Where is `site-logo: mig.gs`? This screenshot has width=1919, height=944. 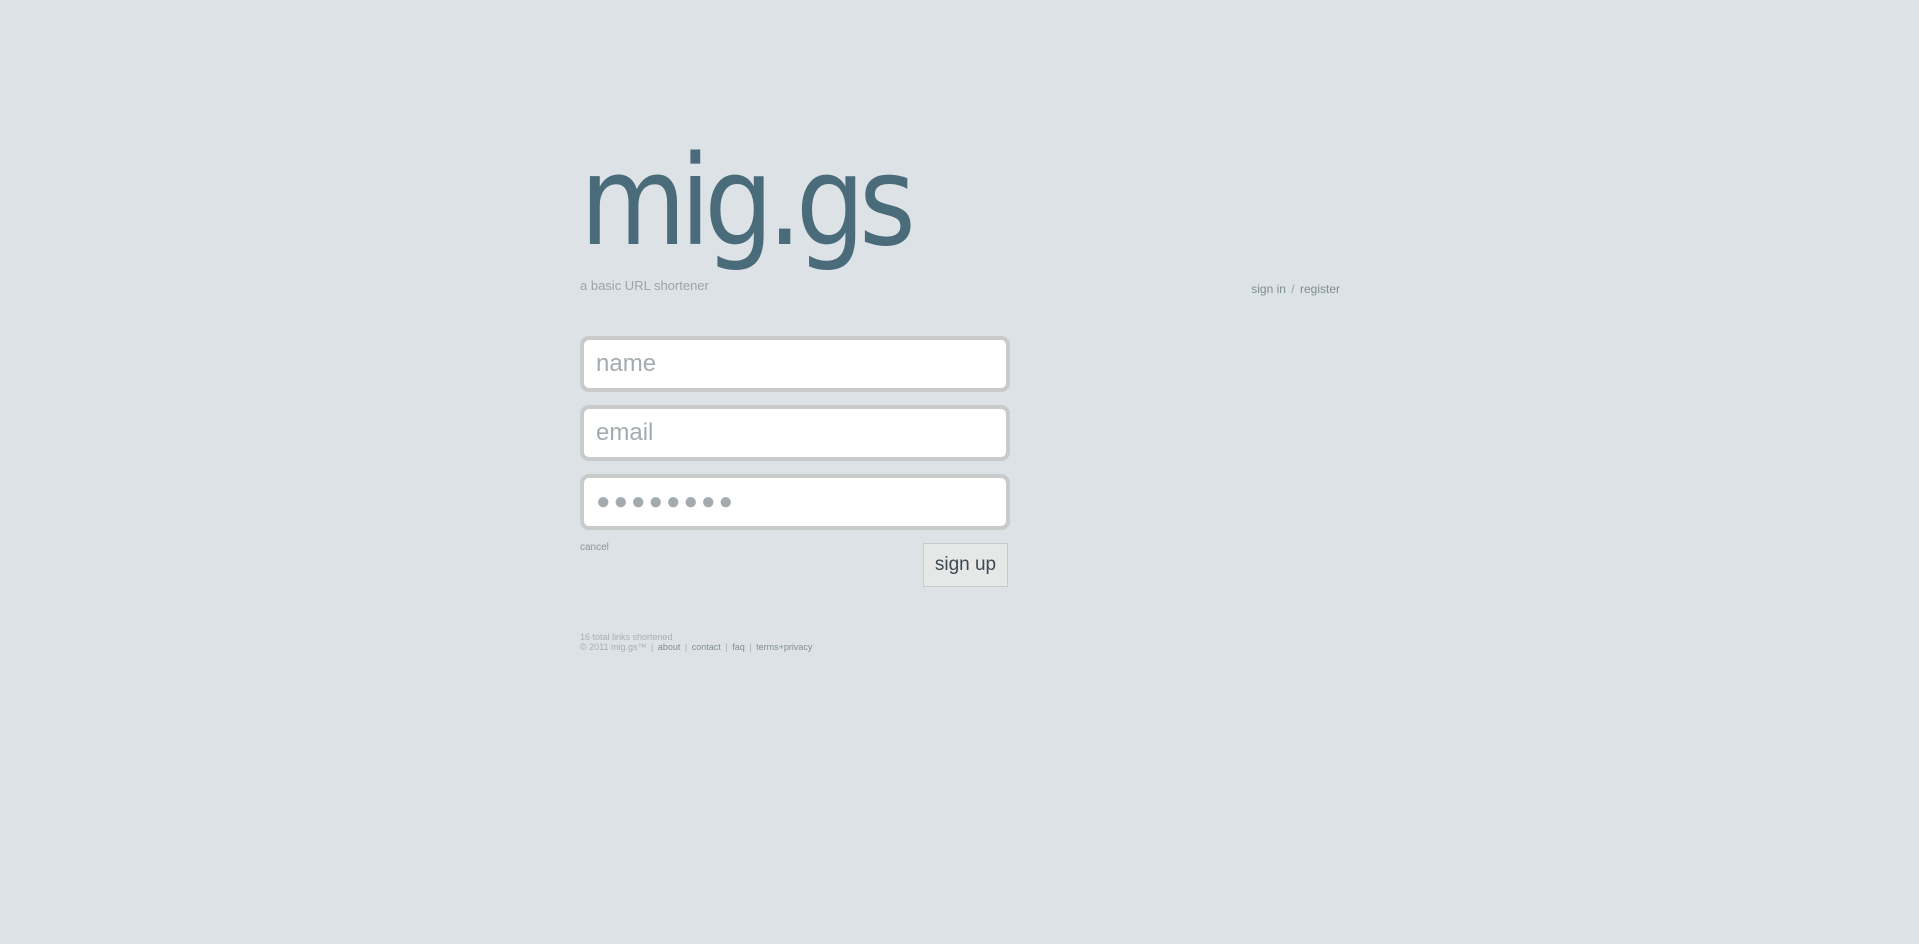 site-logo: mig.gs is located at coordinates (748, 210).